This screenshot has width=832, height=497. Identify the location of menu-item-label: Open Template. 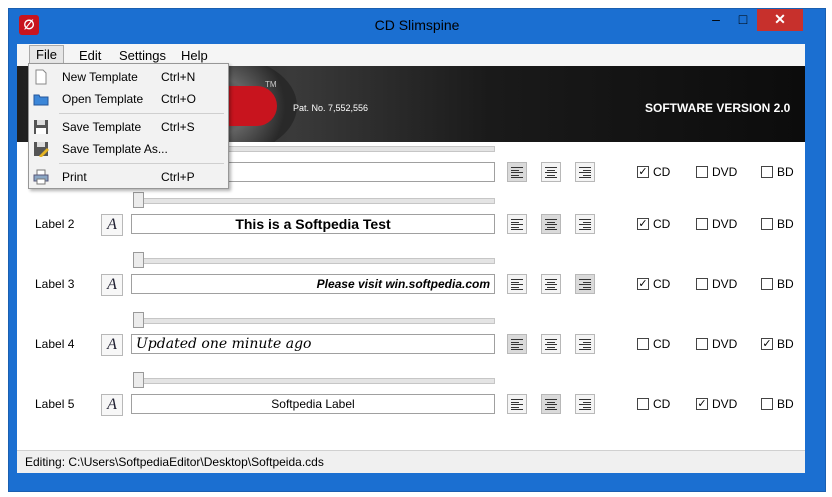
(103, 99).